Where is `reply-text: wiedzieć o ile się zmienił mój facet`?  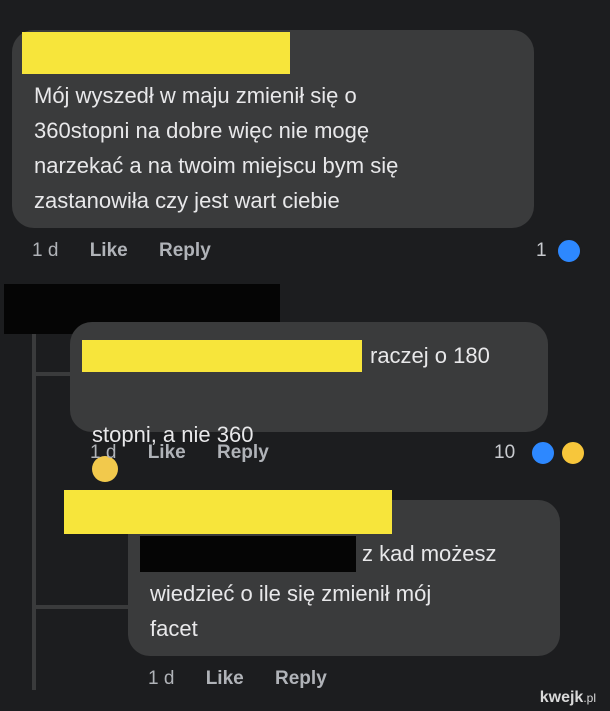
reply-text: wiedzieć o ile się zmienił mój facet is located at coordinates (291, 611).